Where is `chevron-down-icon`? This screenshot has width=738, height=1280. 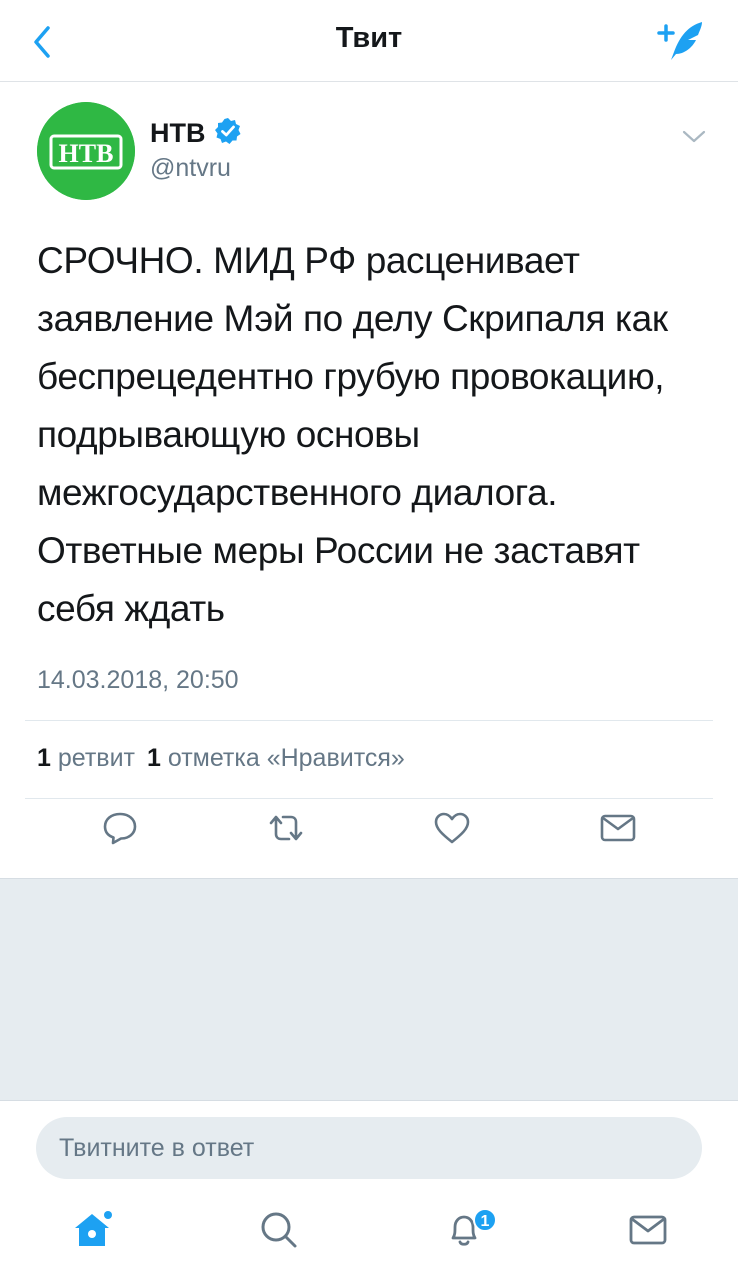 chevron-down-icon is located at coordinates (694, 136).